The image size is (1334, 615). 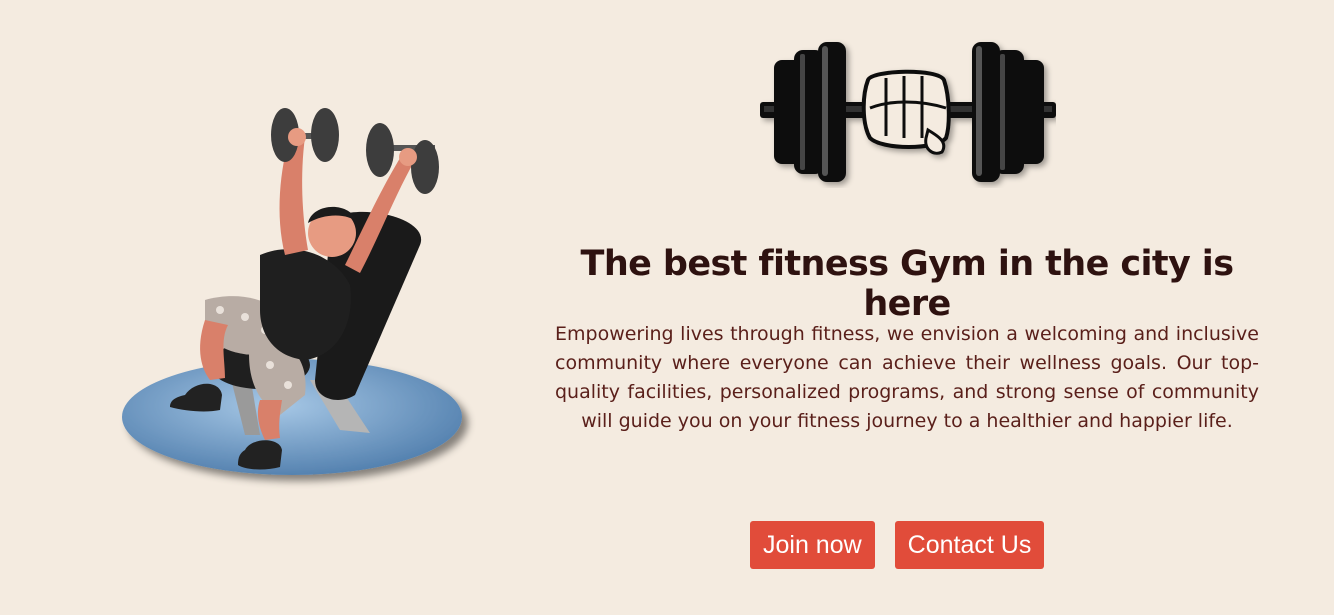 I want to click on cta-buttons: Join now Contact Us, so click(x=897, y=545).